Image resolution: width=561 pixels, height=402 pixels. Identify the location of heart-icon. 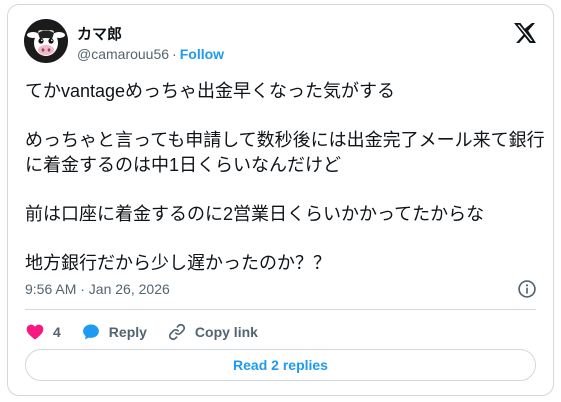
(35, 332).